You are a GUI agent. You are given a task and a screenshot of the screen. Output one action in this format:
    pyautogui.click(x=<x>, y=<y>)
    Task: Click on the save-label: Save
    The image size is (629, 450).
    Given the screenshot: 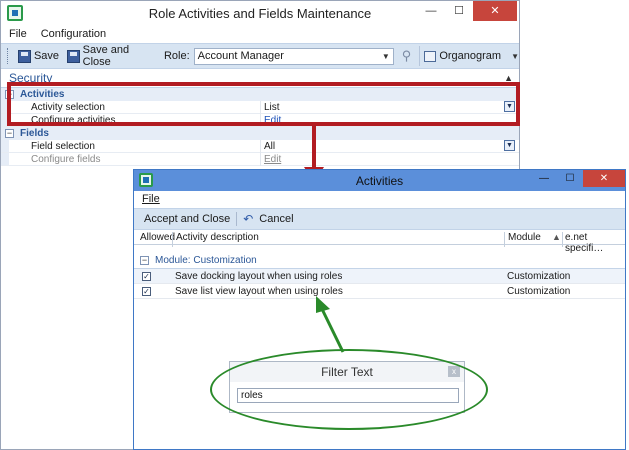 What is the action you would take?
    pyautogui.click(x=46, y=56)
    